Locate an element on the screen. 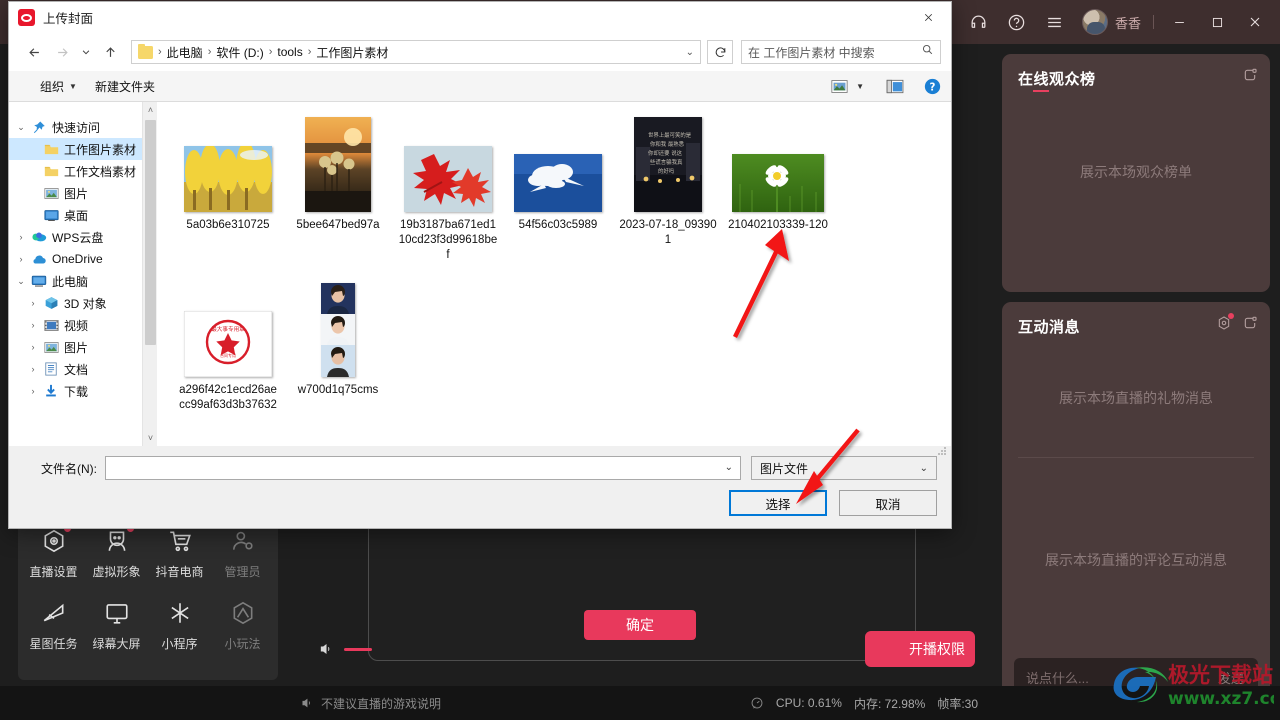 Image resolution: width=1280 pixels, height=720 pixels. folder-icon is located at coordinates (51, 149).